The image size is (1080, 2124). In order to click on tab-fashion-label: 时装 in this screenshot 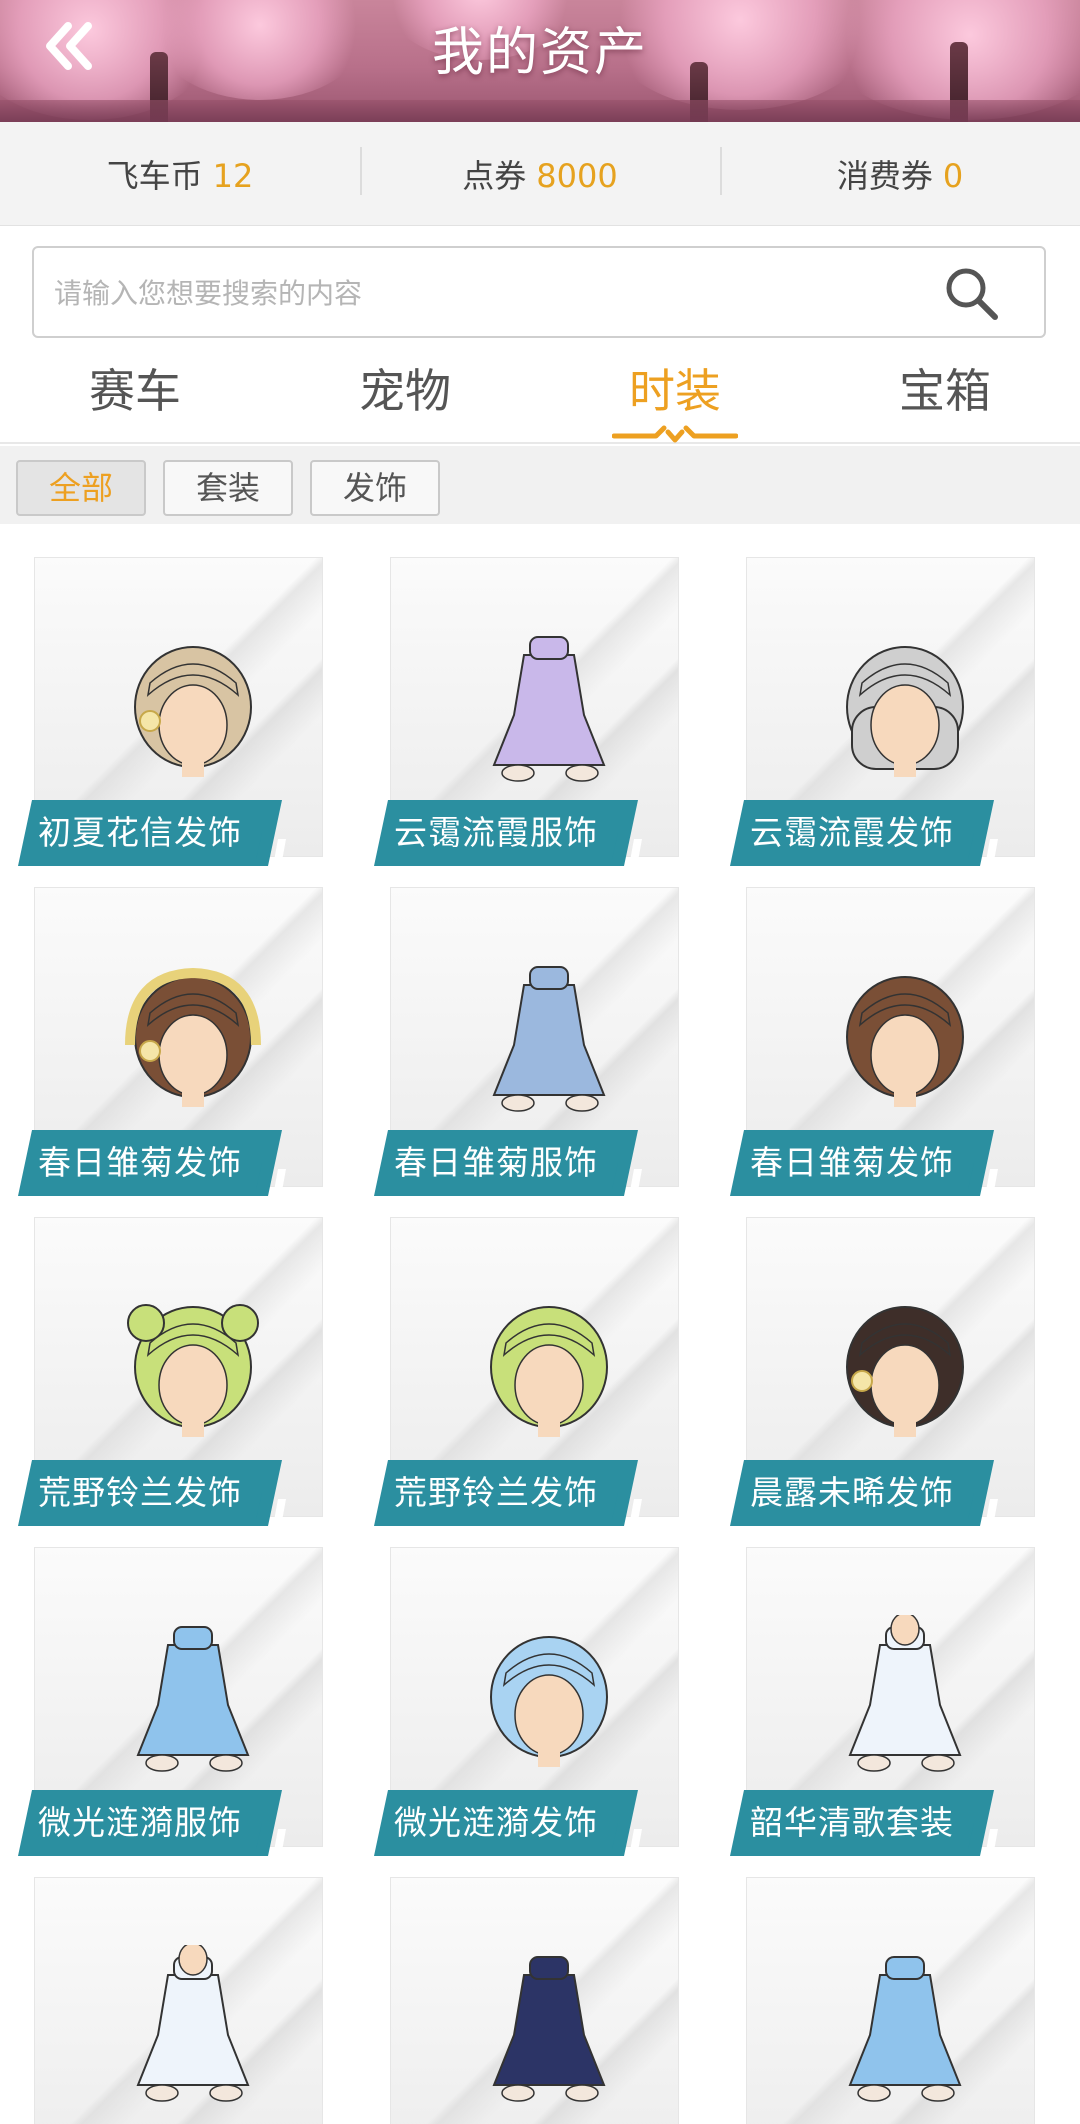, I will do `click(675, 391)`.